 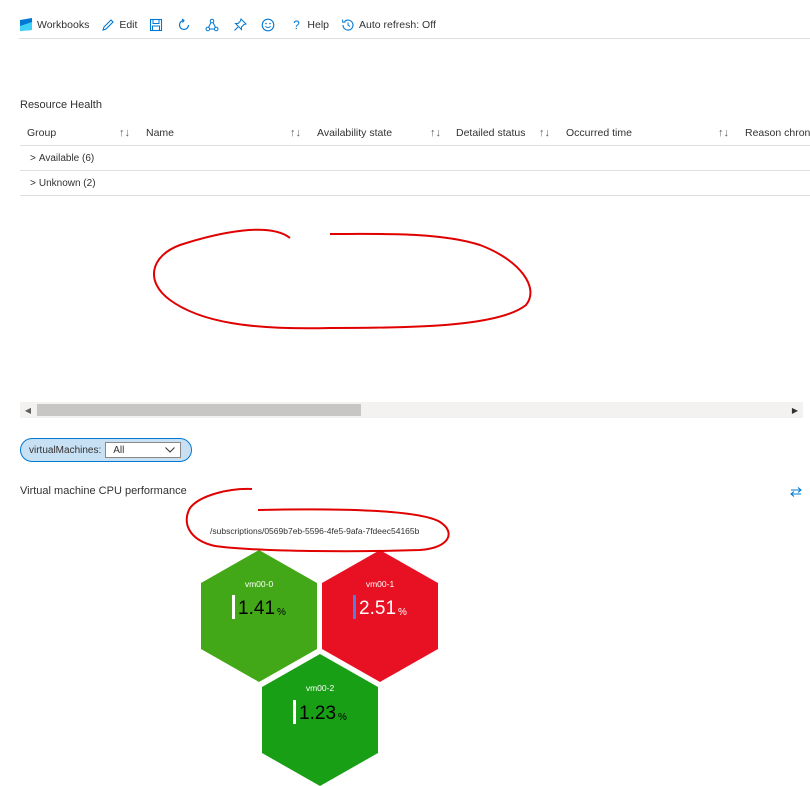 I want to click on workbooks-label: Workbooks, so click(x=63, y=25).